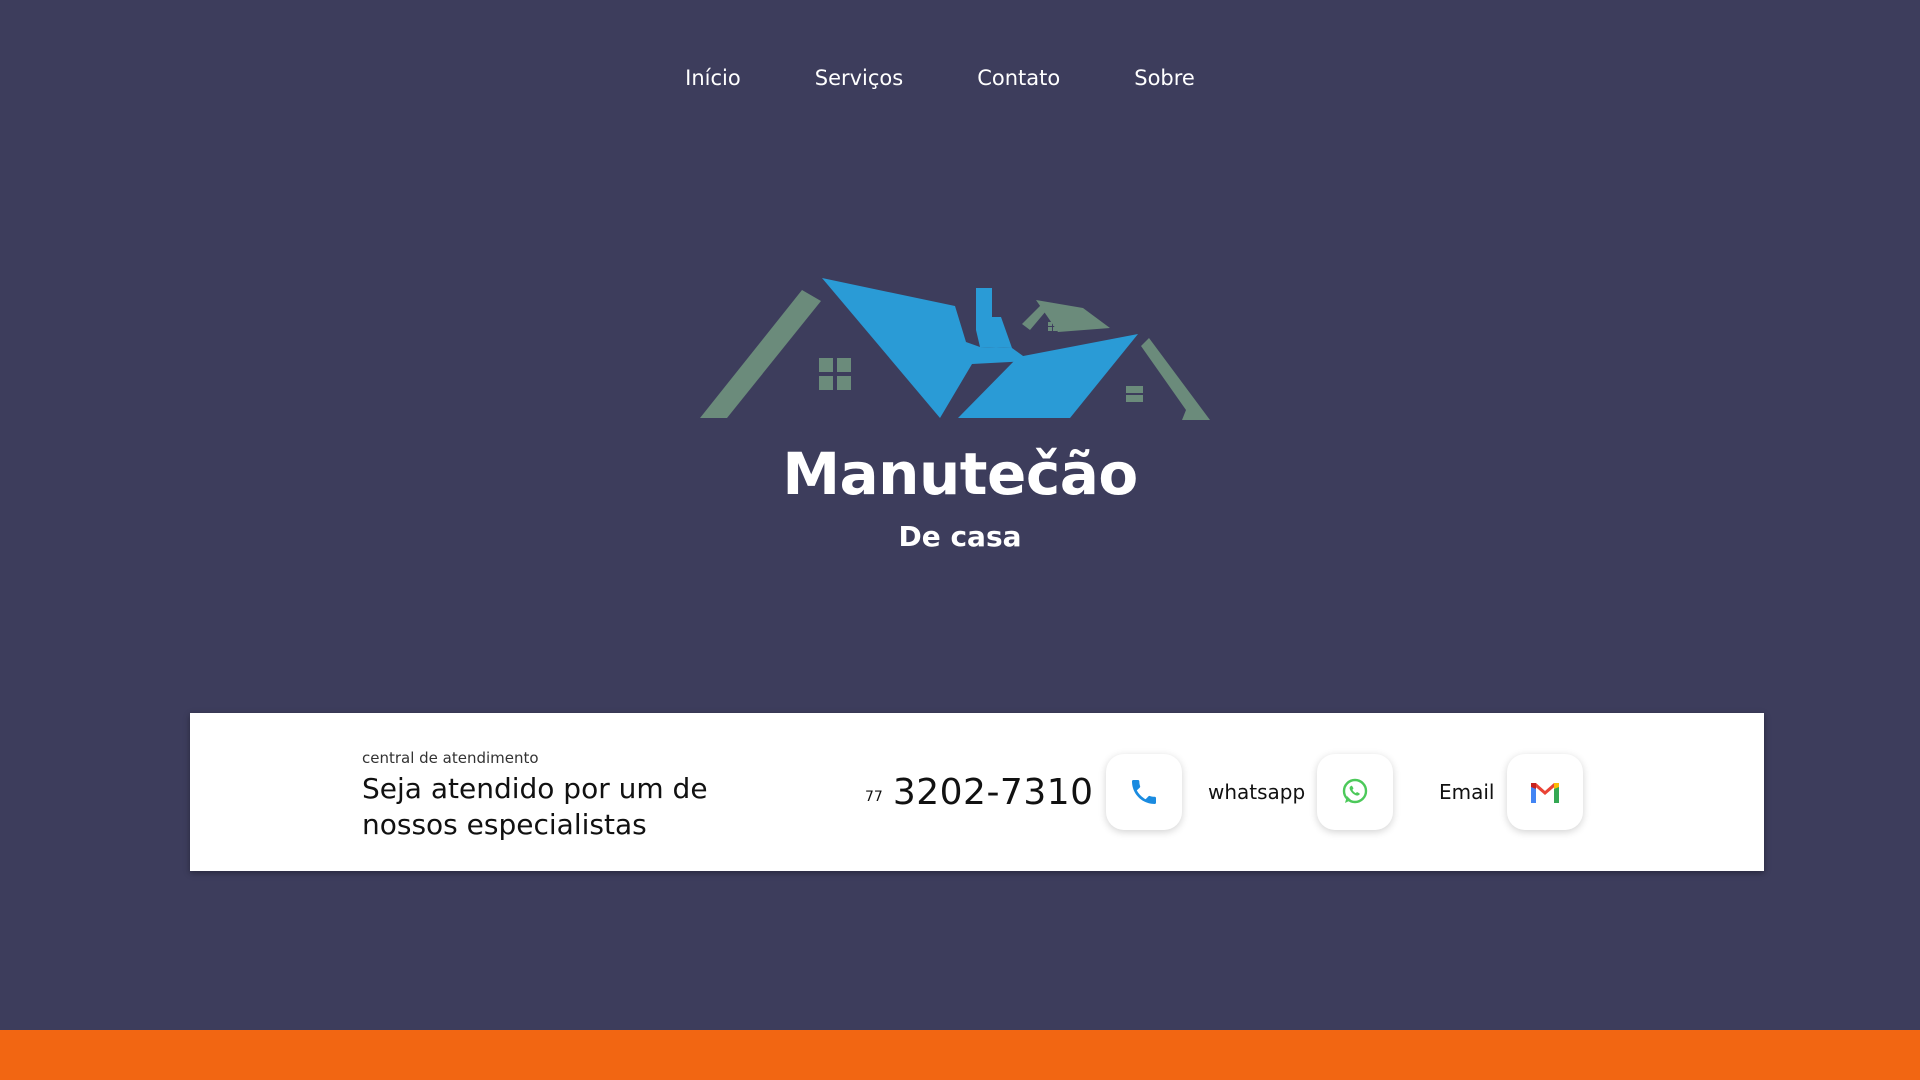  What do you see at coordinates (1164, 78) in the screenshot?
I see `nav-sobre: Sobre` at bounding box center [1164, 78].